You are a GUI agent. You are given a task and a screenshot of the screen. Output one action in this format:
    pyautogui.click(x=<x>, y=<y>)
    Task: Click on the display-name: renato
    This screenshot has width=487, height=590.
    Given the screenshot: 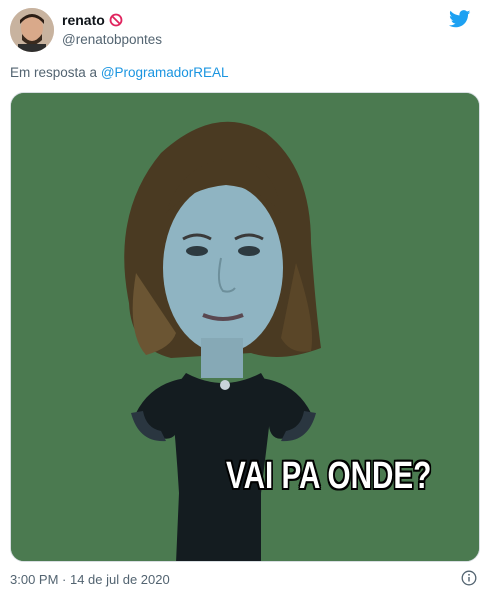 What is the action you would take?
    pyautogui.click(x=83, y=20)
    